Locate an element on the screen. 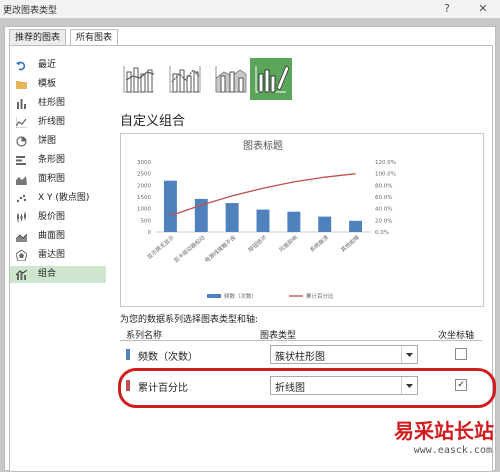 This screenshot has width=500, height=472. sidebar-item-label: 条形图 is located at coordinates (52, 160).